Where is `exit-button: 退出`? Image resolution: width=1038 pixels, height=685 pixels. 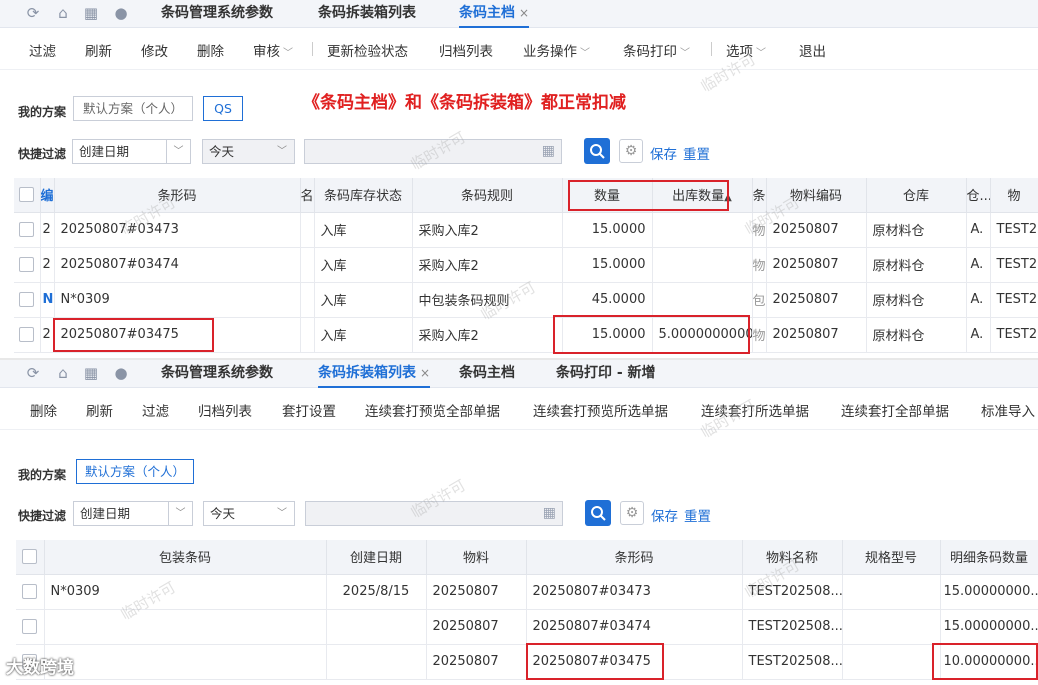 exit-button: 退出 is located at coordinates (812, 50).